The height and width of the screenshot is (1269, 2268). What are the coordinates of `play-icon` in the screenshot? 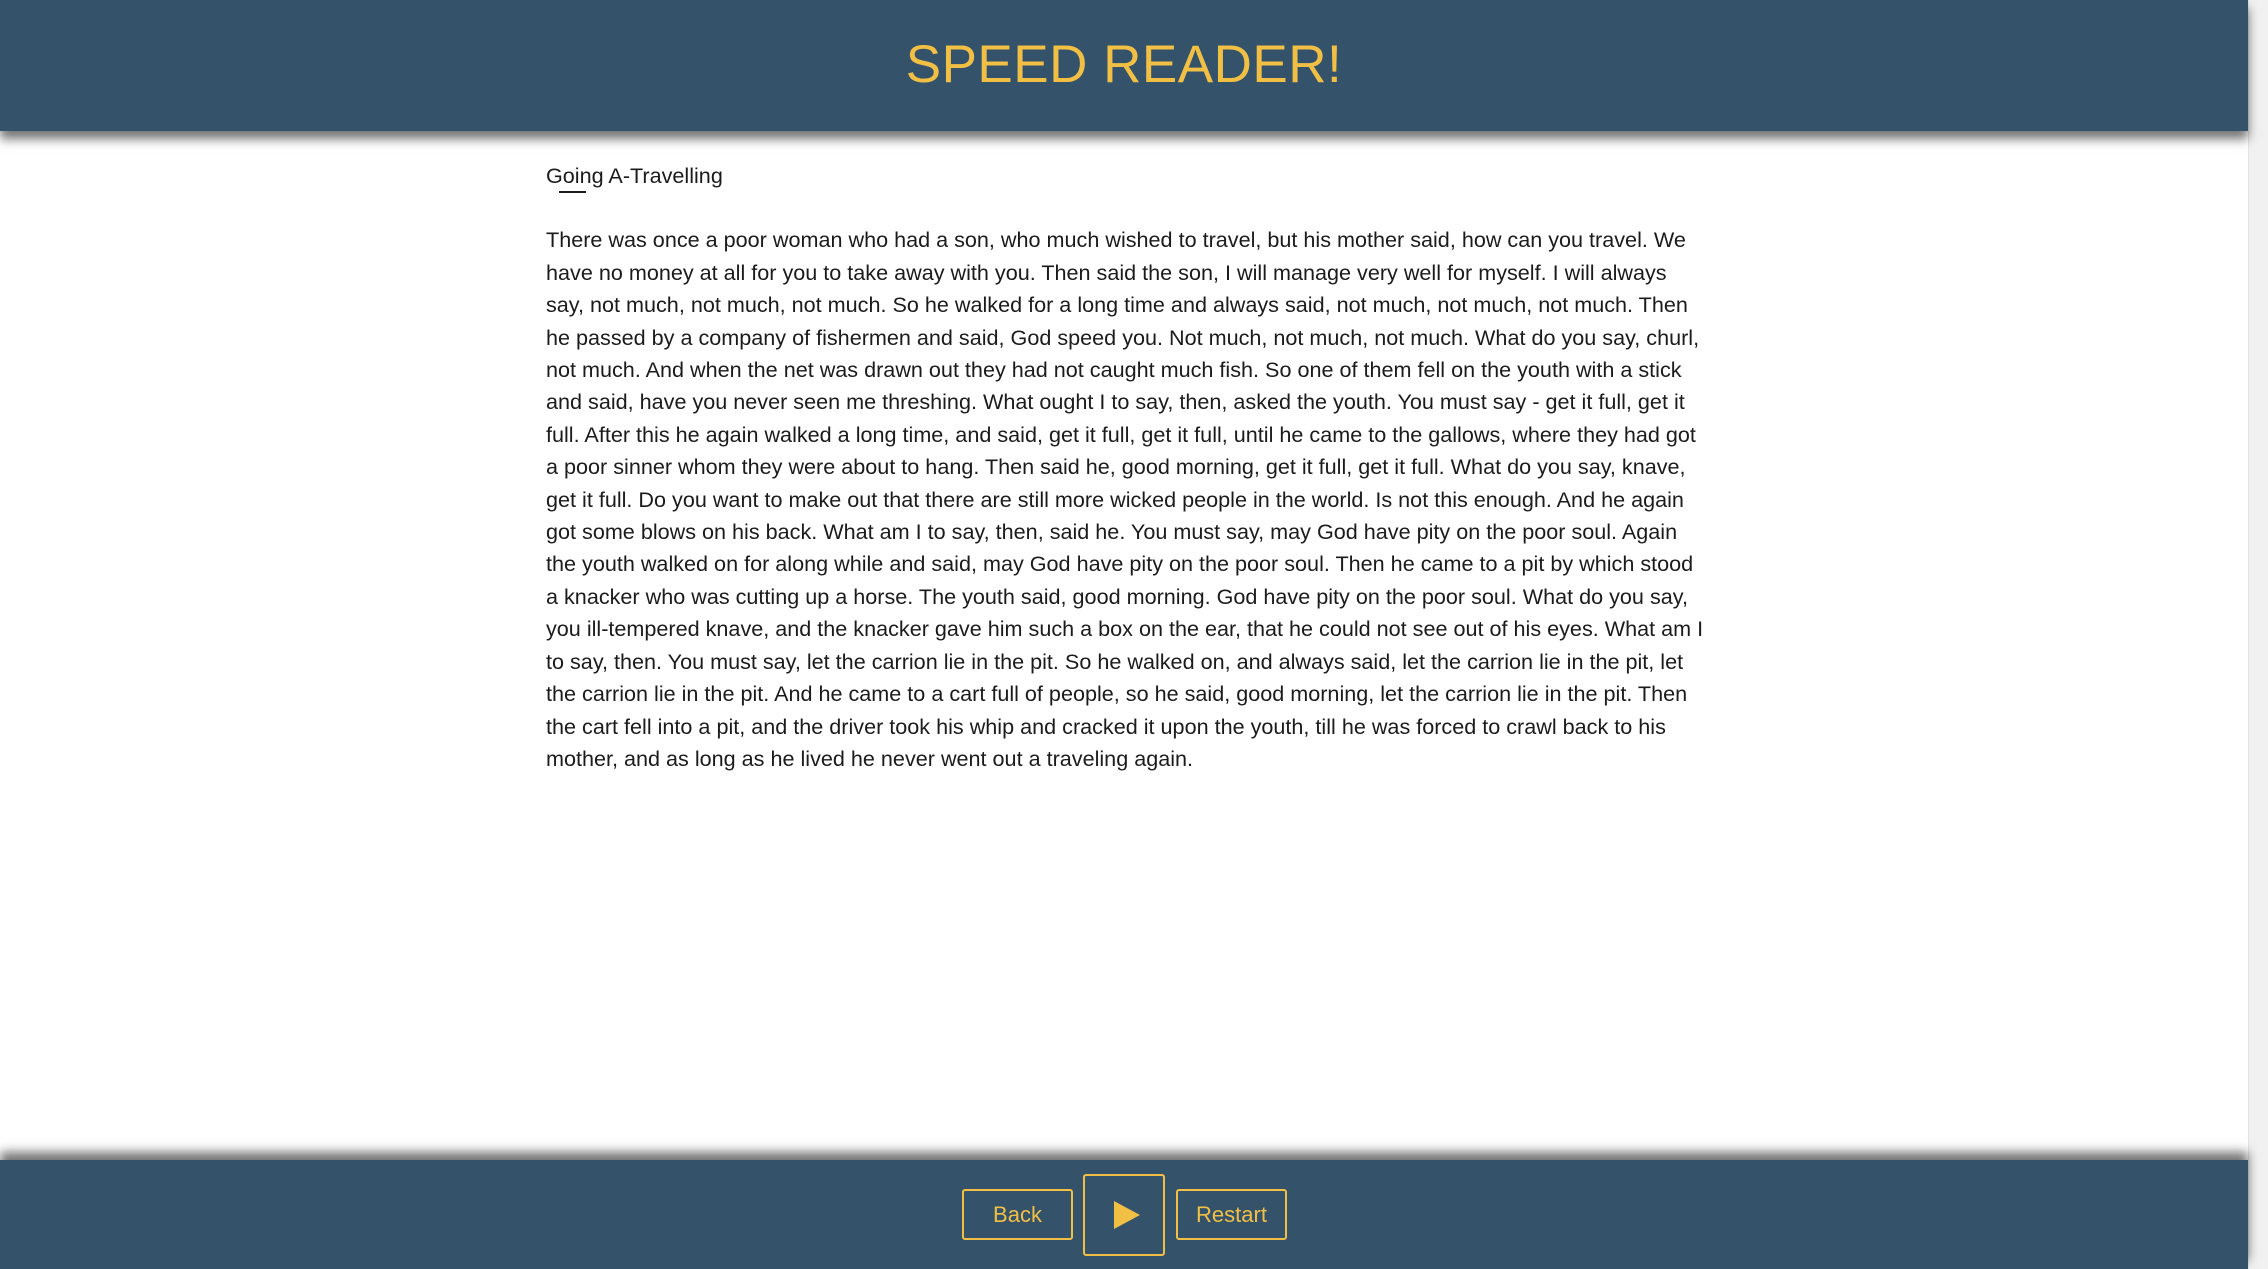 It's located at (1126, 1215).